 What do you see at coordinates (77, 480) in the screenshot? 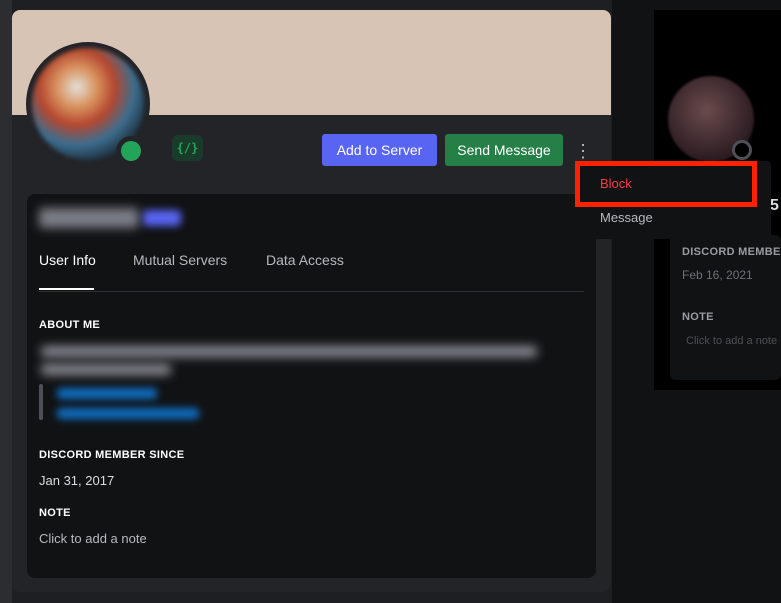
I see `member-since-value: Jan 31, 2017` at bounding box center [77, 480].